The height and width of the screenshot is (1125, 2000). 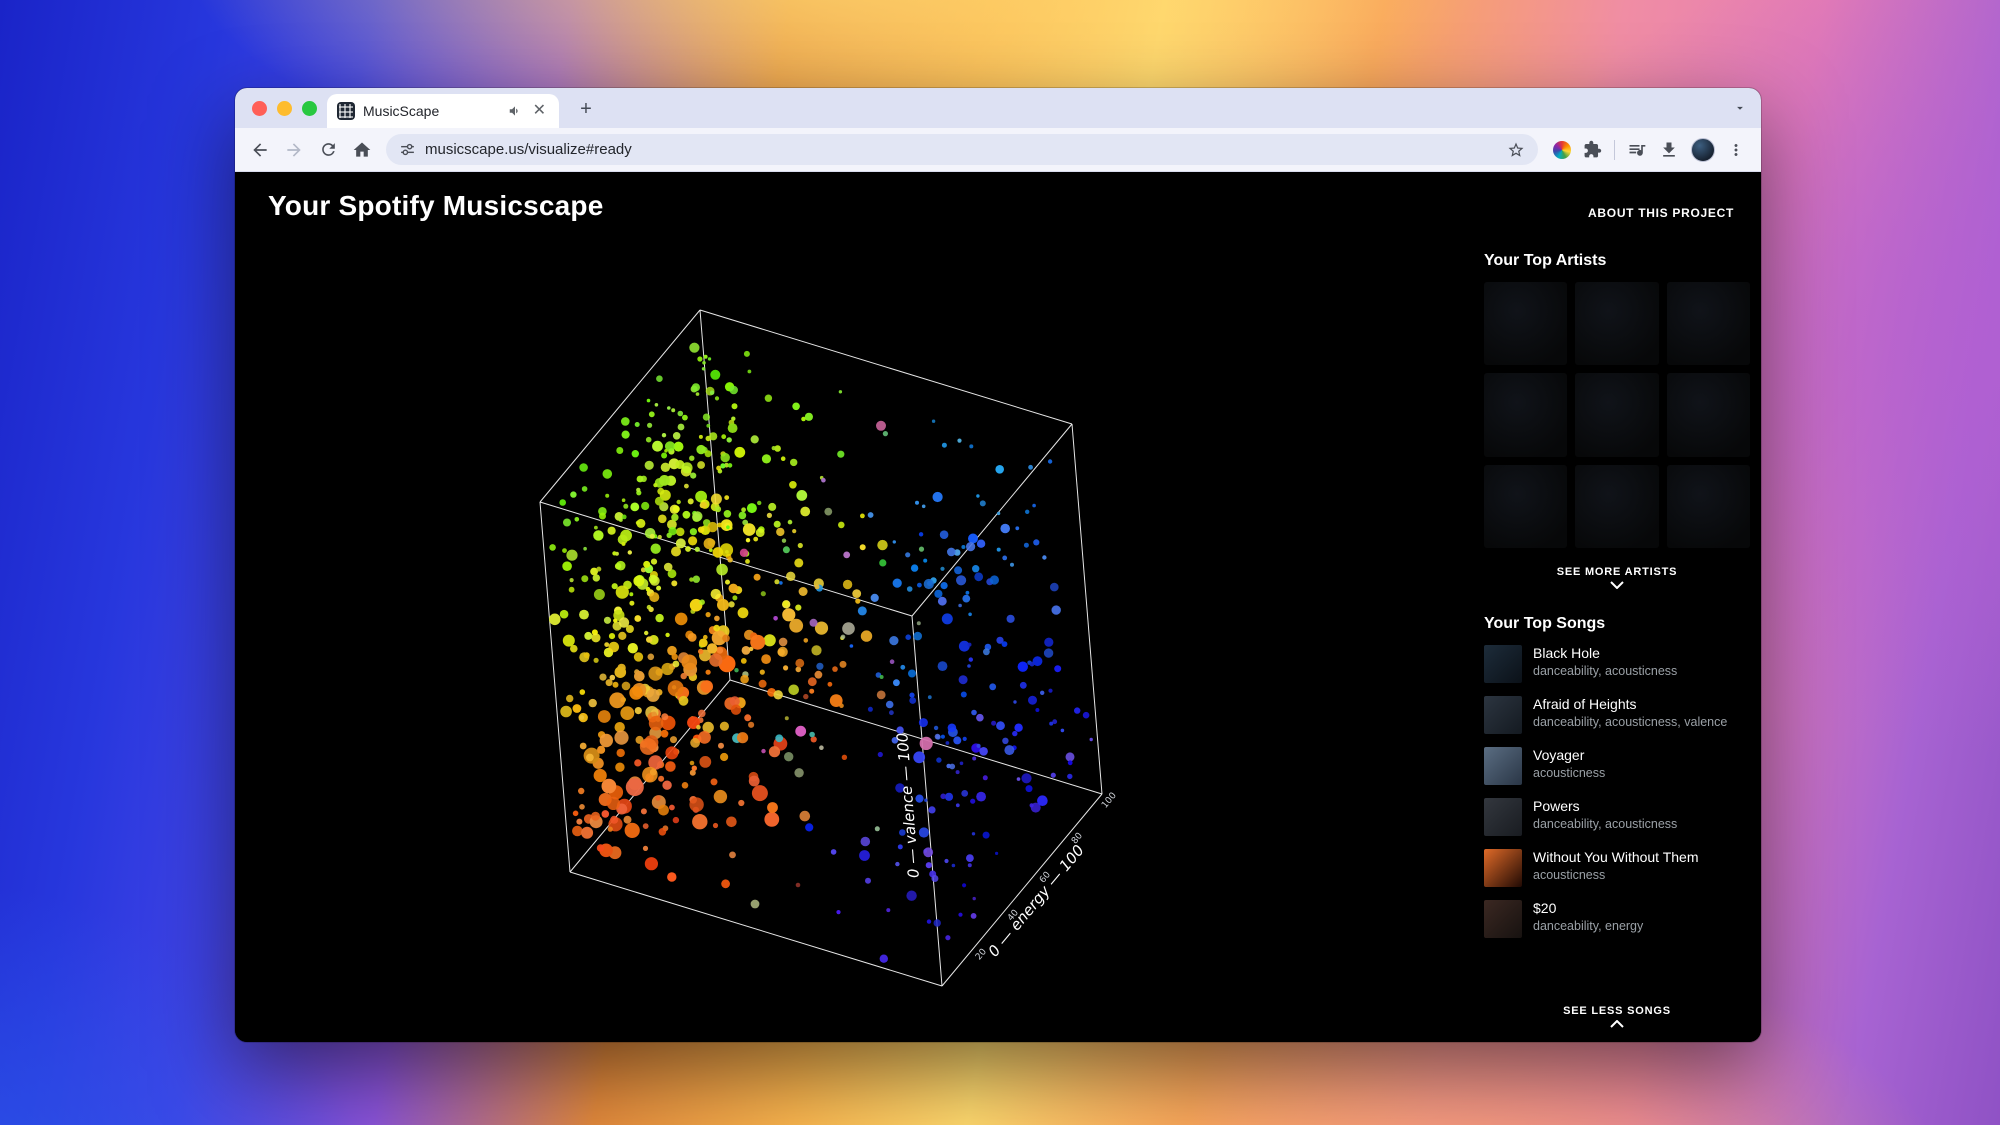 I want to click on tab-title: MusicScape, so click(x=401, y=111).